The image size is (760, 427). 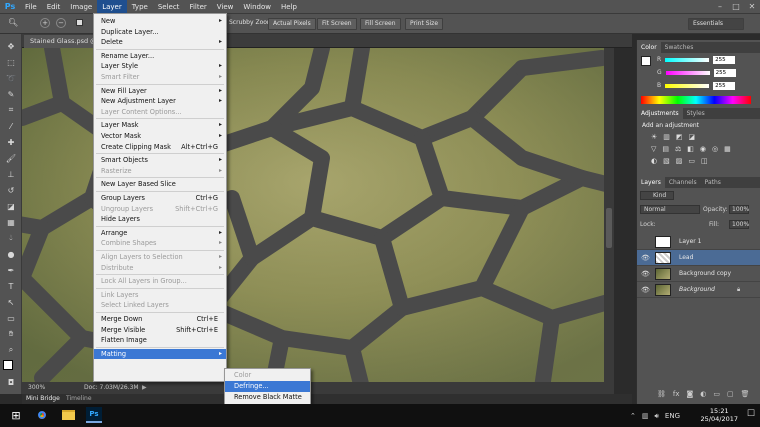 I want to click on hand-tool-icon: ✋︎, so click(x=11, y=334).